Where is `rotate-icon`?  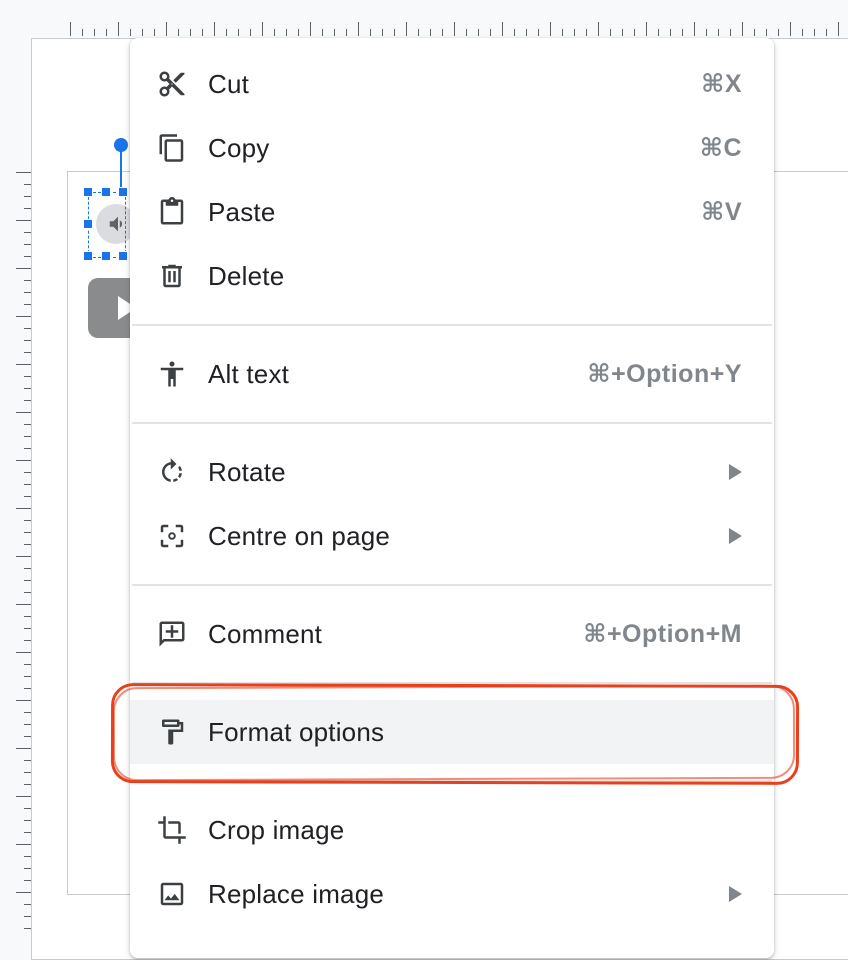
rotate-icon is located at coordinates (172, 472).